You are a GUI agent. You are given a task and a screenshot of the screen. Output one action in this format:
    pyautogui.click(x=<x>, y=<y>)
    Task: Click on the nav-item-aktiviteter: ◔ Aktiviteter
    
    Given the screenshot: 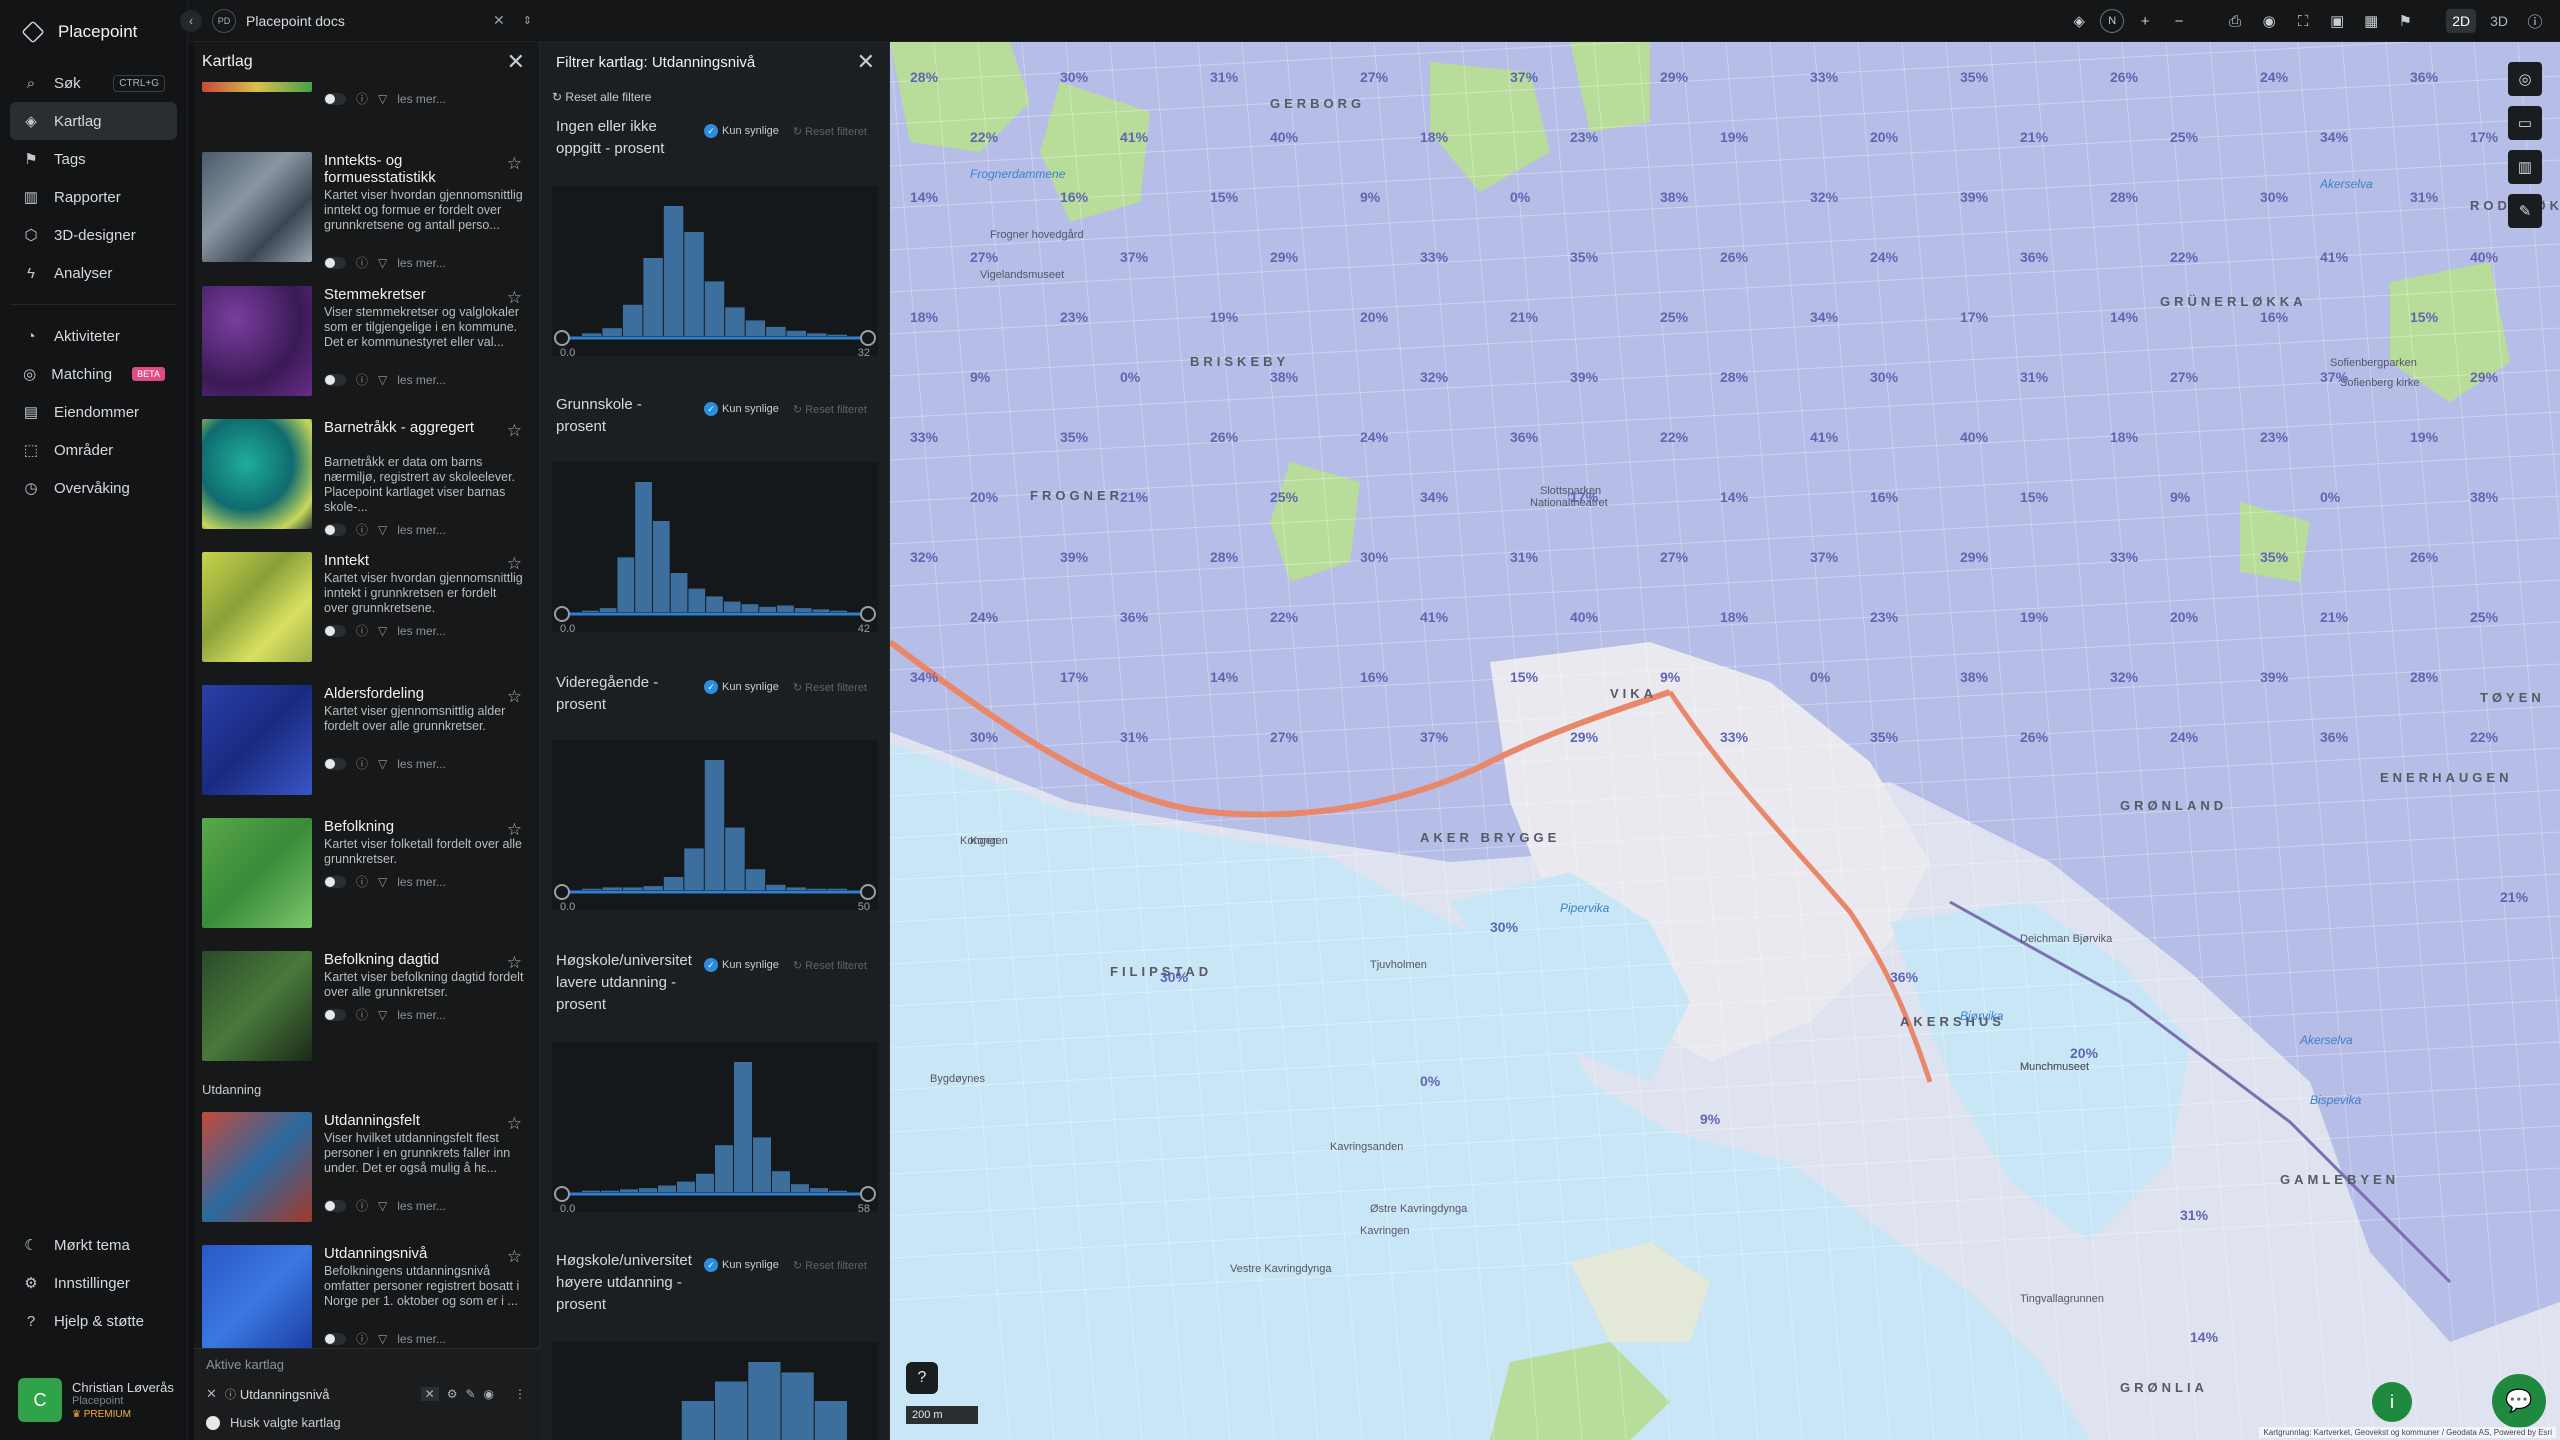 What is the action you would take?
    pyautogui.click(x=93, y=336)
    